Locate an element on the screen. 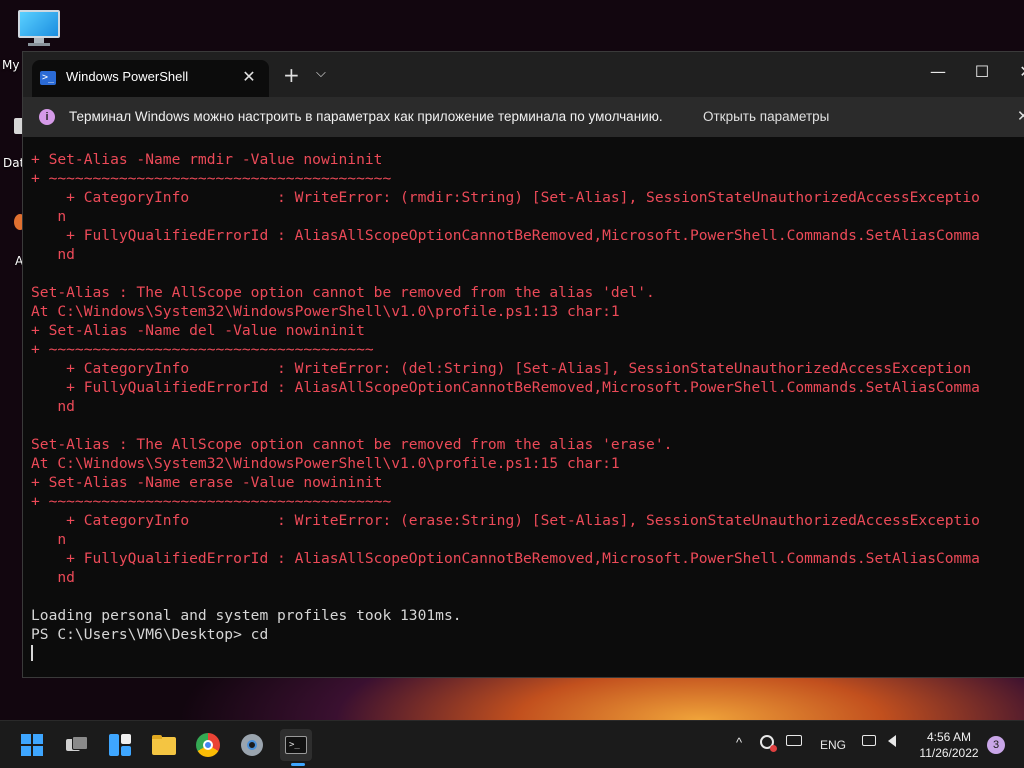  tab-windows-powershell: >_ Windows PowerShell ✕ is located at coordinates (150, 78).